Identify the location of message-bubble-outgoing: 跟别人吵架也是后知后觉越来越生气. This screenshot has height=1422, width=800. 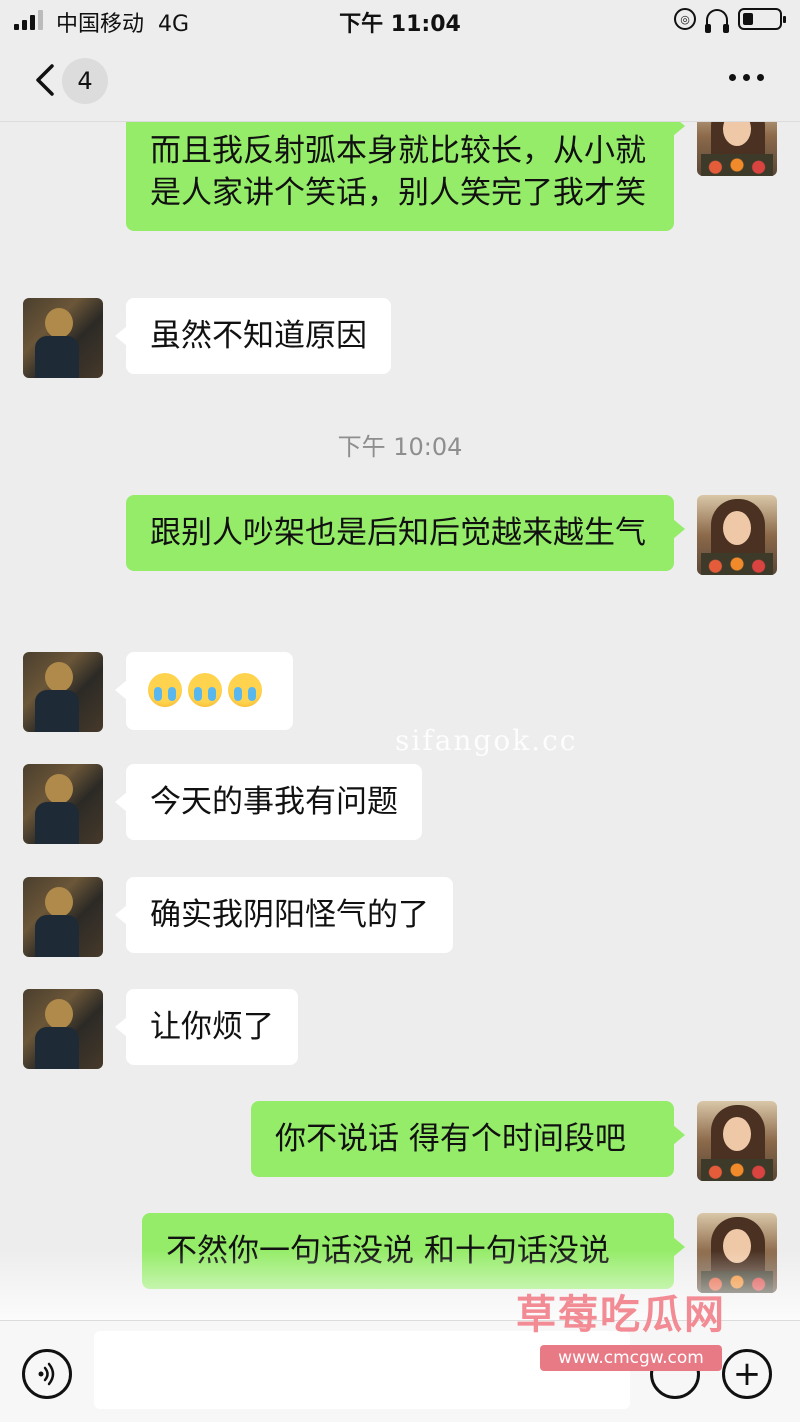
(405, 533).